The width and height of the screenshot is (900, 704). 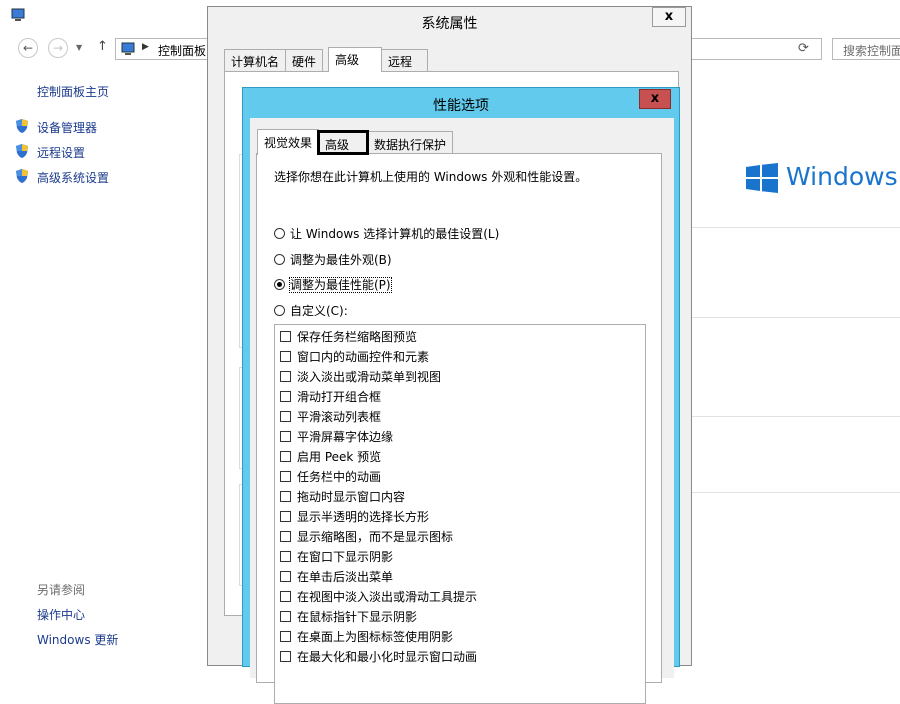 I want to click on windows-brand-text: Windows Se, so click(x=843, y=176).